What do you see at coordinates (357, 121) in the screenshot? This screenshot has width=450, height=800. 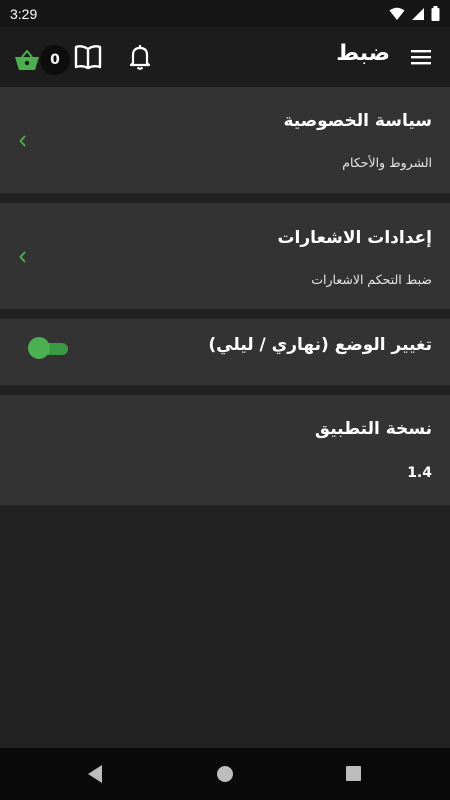 I see `privacy-policy-title: سياسة الخصوصية` at bounding box center [357, 121].